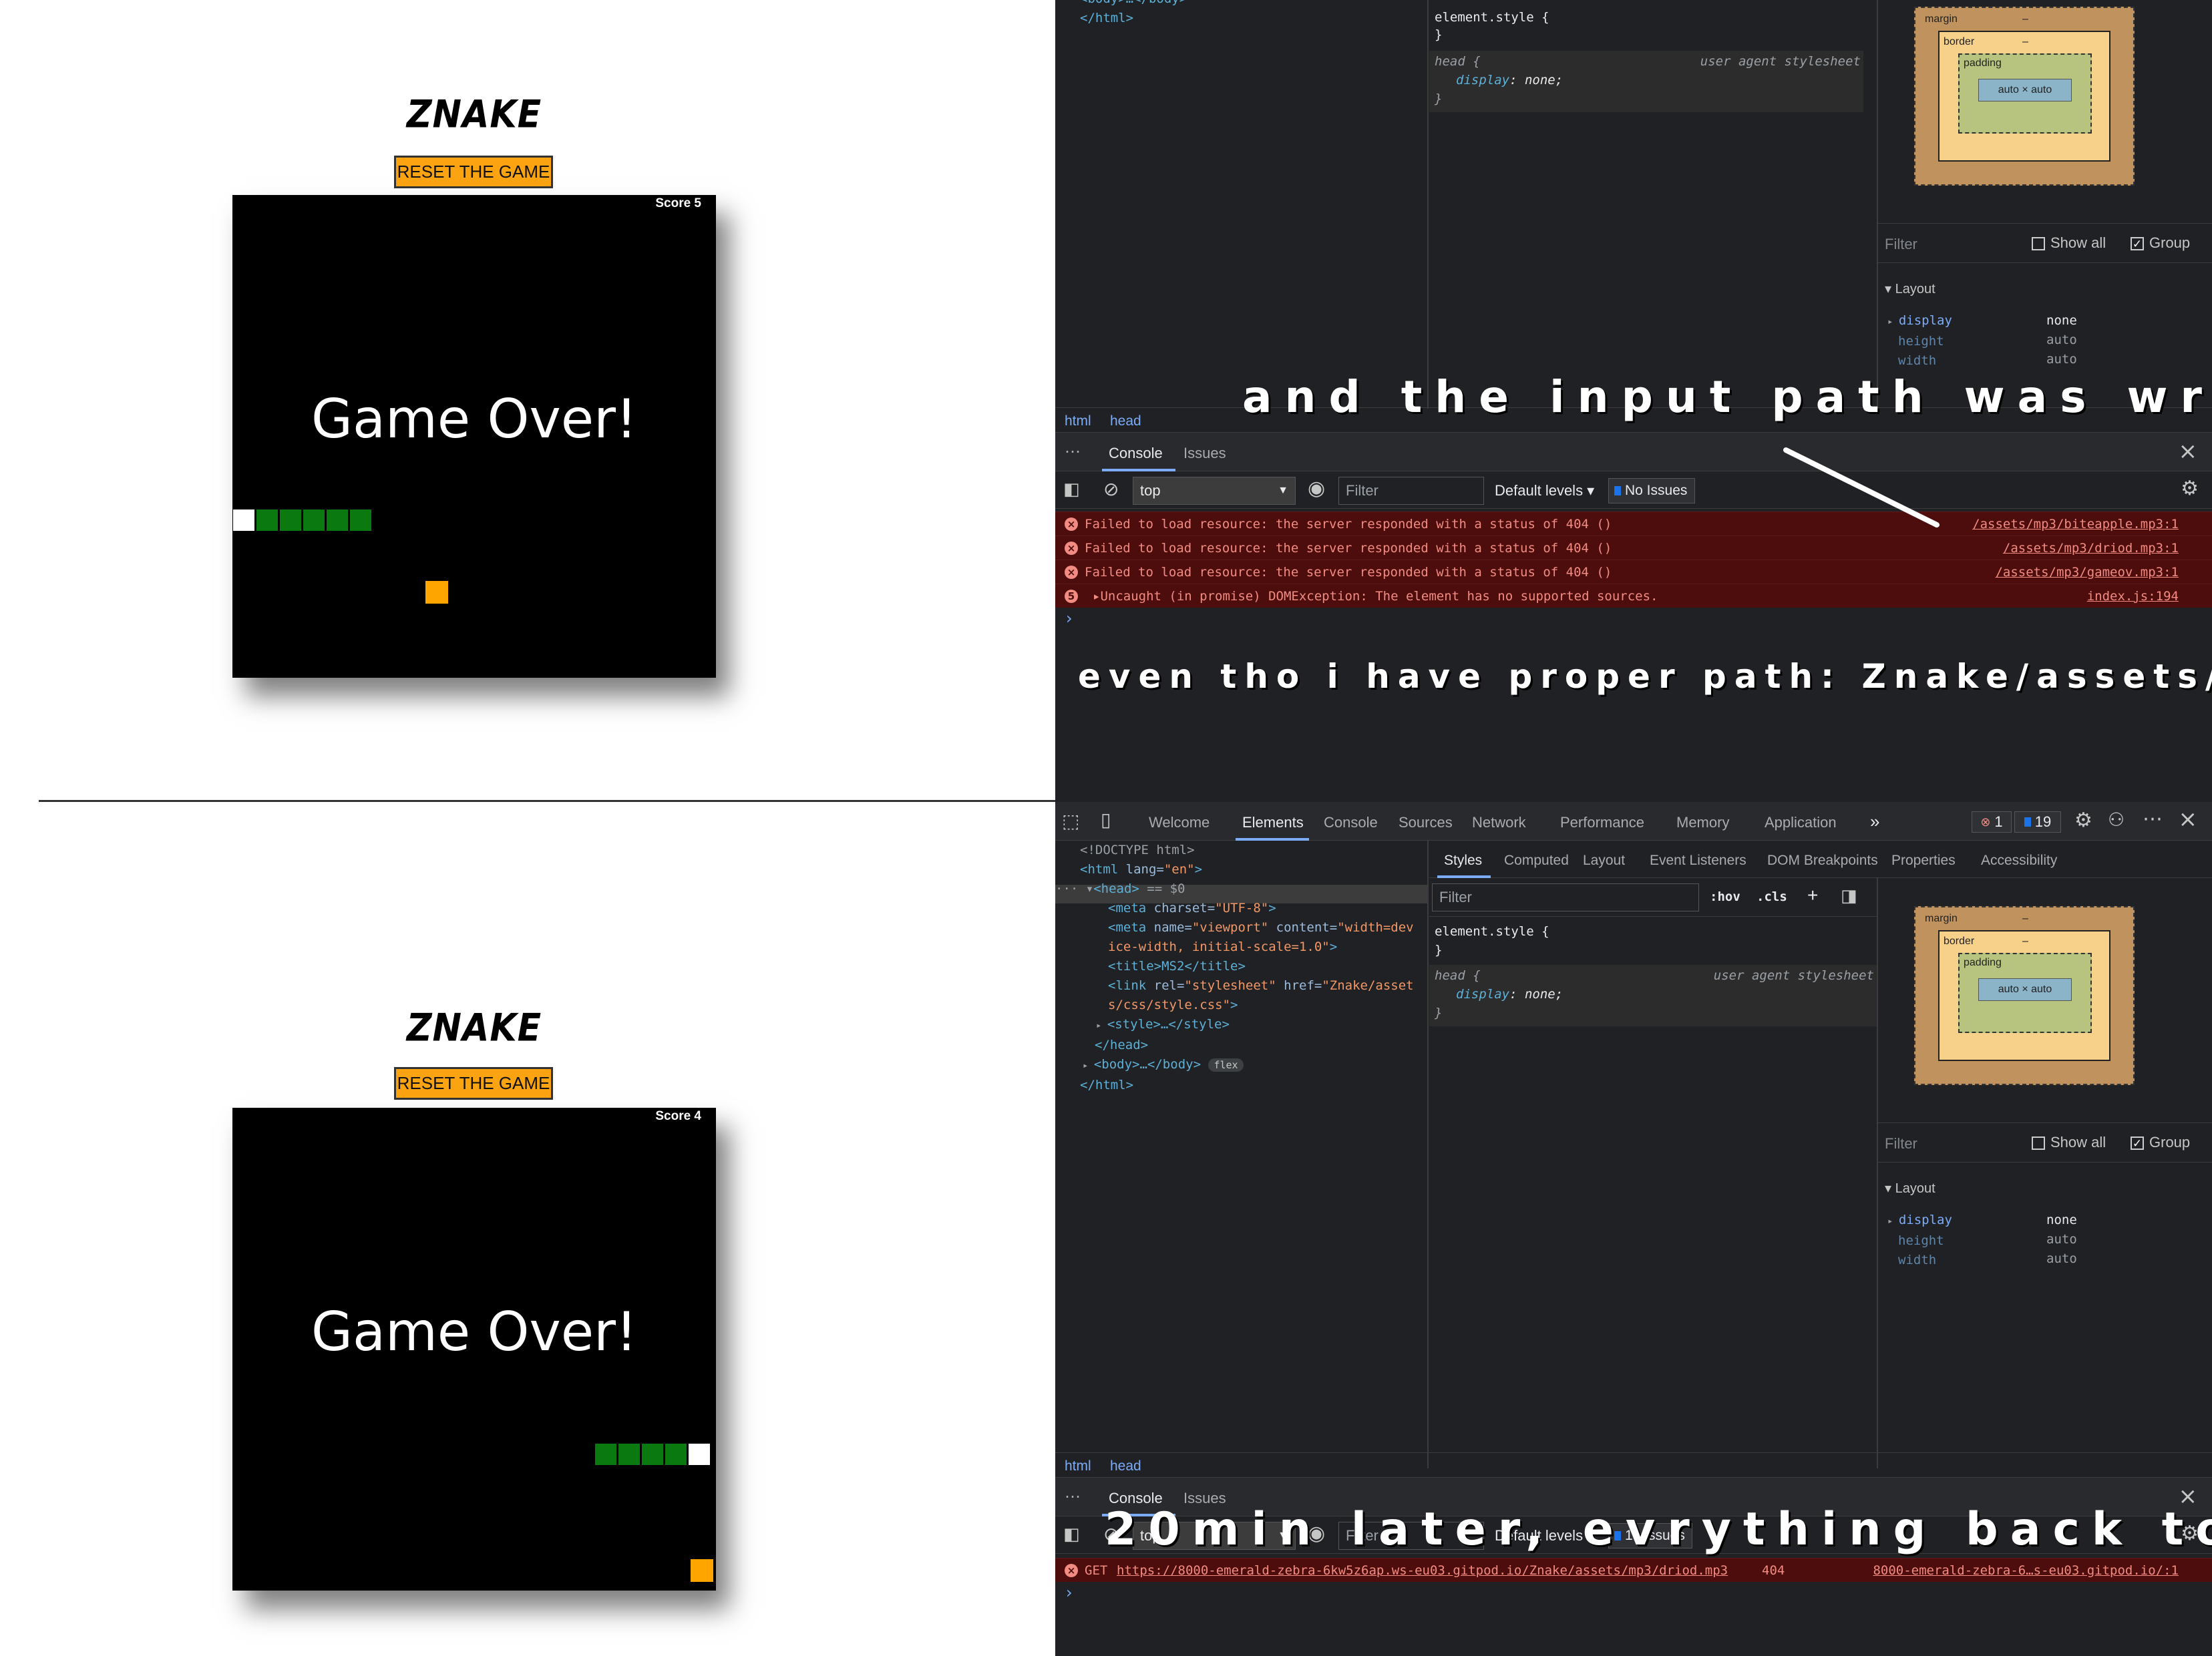 The height and width of the screenshot is (1656, 2212). I want to click on connect-icon: ⚇, so click(2116, 820).